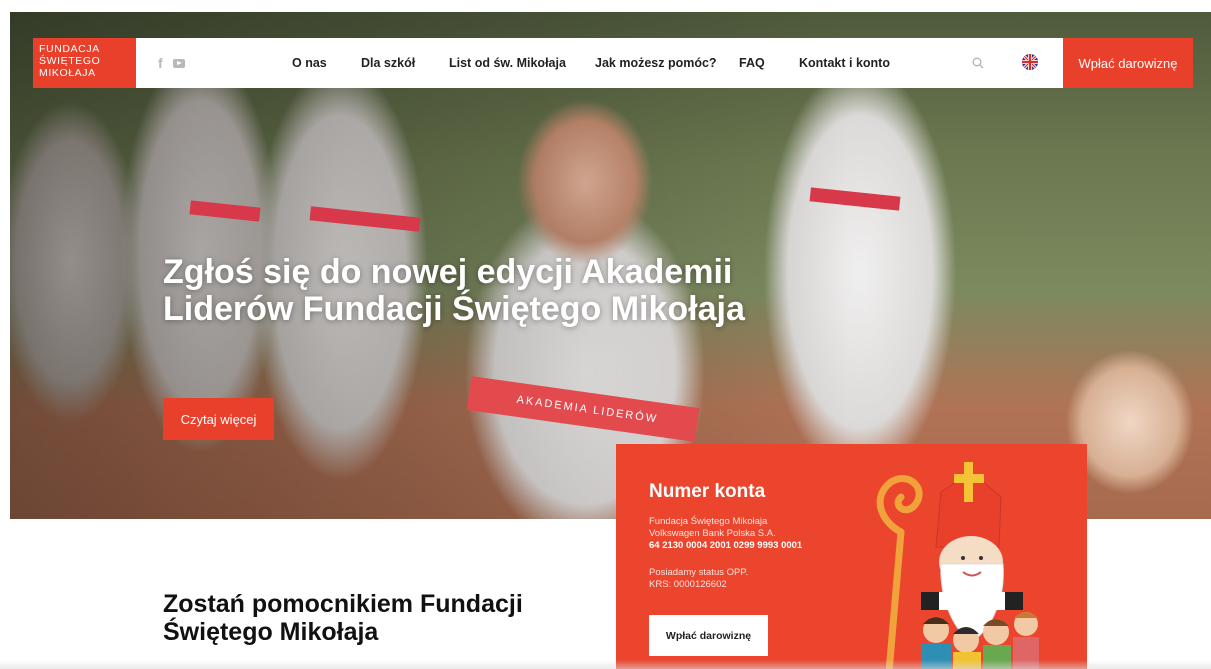 The image size is (1211, 669). I want to click on logo-line: Fundacja, so click(69, 49).